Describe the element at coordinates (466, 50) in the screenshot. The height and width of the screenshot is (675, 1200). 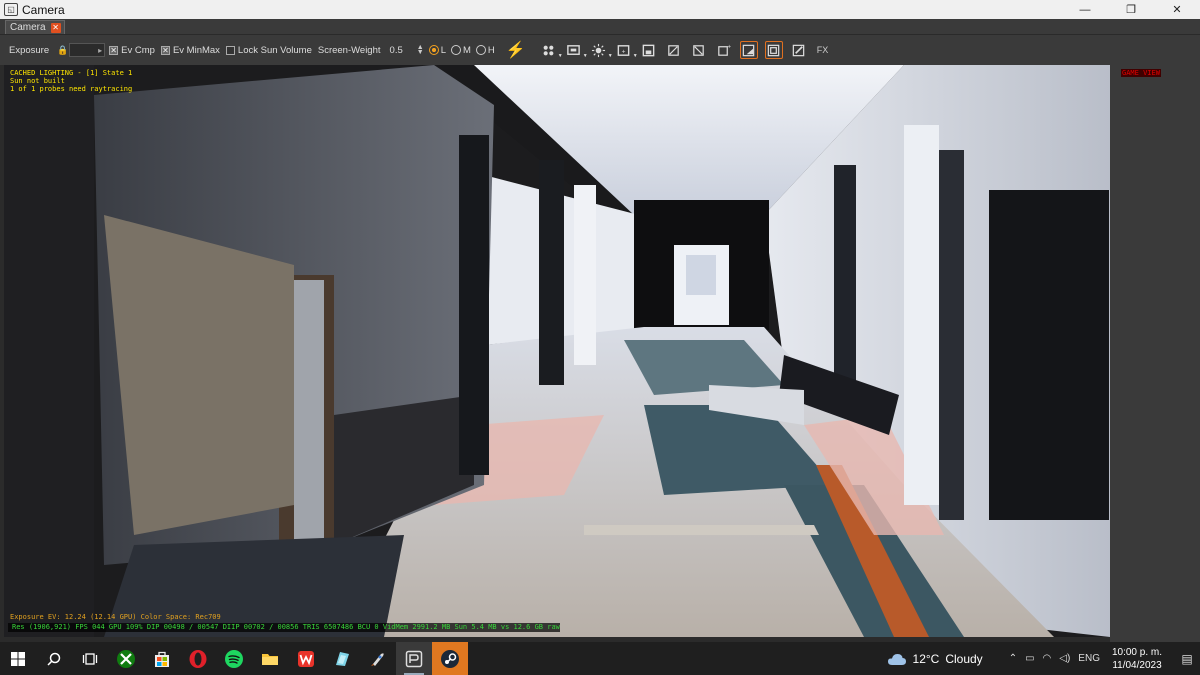
I see `radio-m-label: M` at that location.